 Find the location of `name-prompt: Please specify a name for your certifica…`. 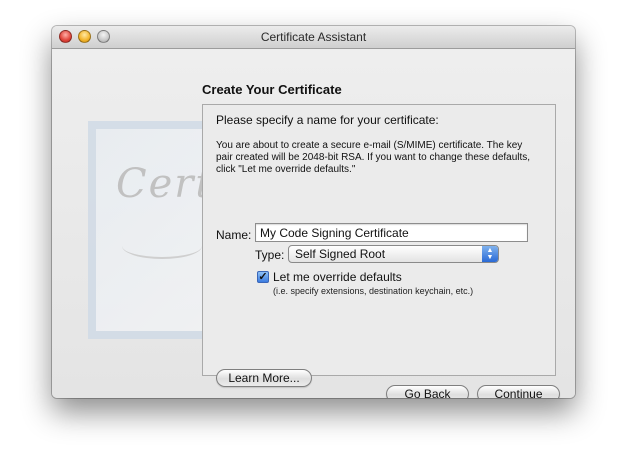

name-prompt: Please specify a name for your certifica… is located at coordinates (327, 120).